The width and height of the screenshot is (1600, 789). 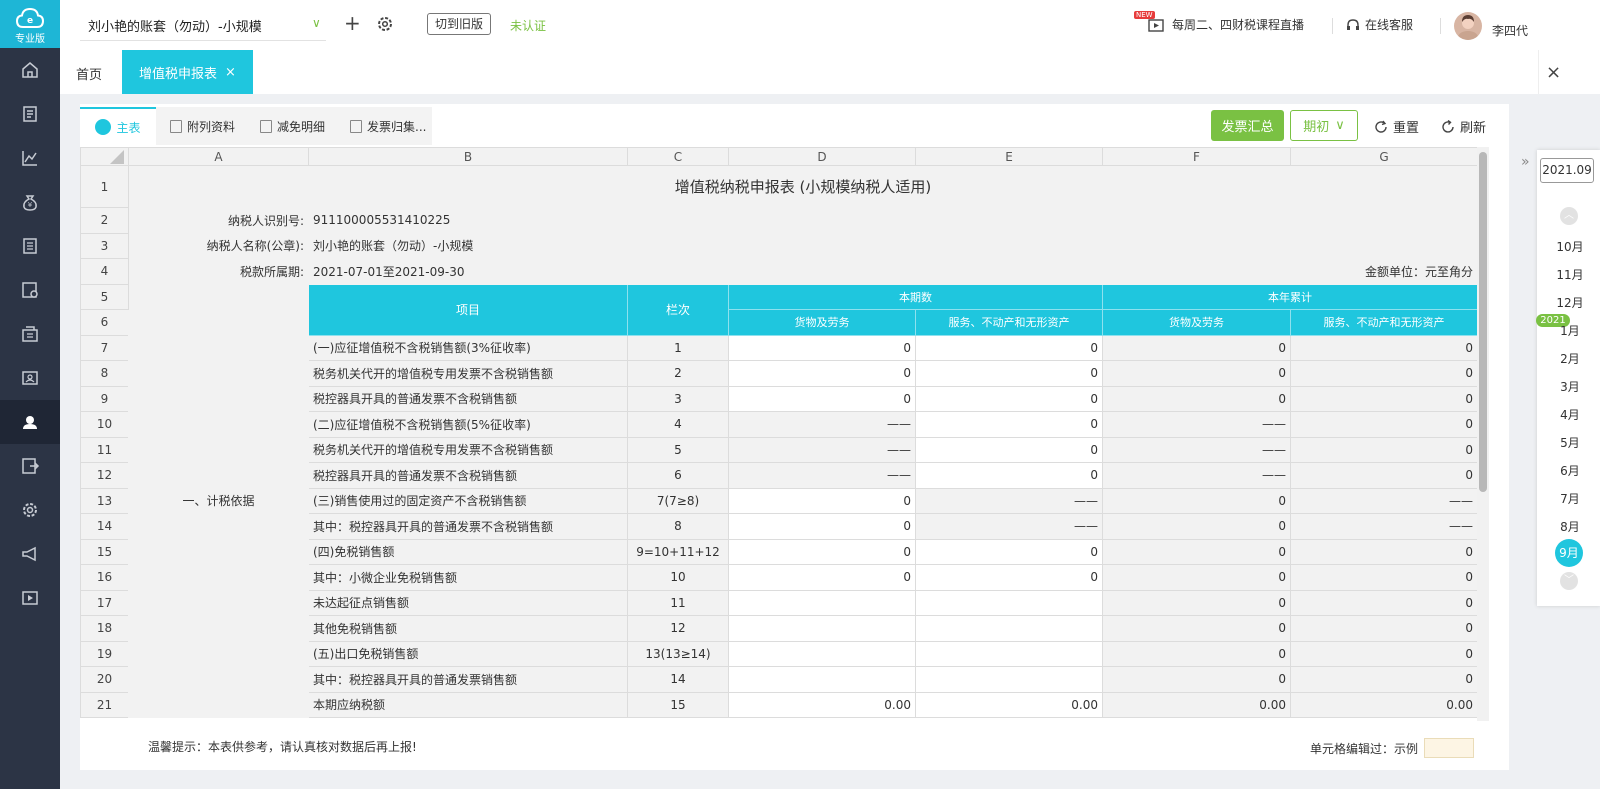 I want to click on tab-reduction-detail: 减免明细, so click(x=292, y=126).